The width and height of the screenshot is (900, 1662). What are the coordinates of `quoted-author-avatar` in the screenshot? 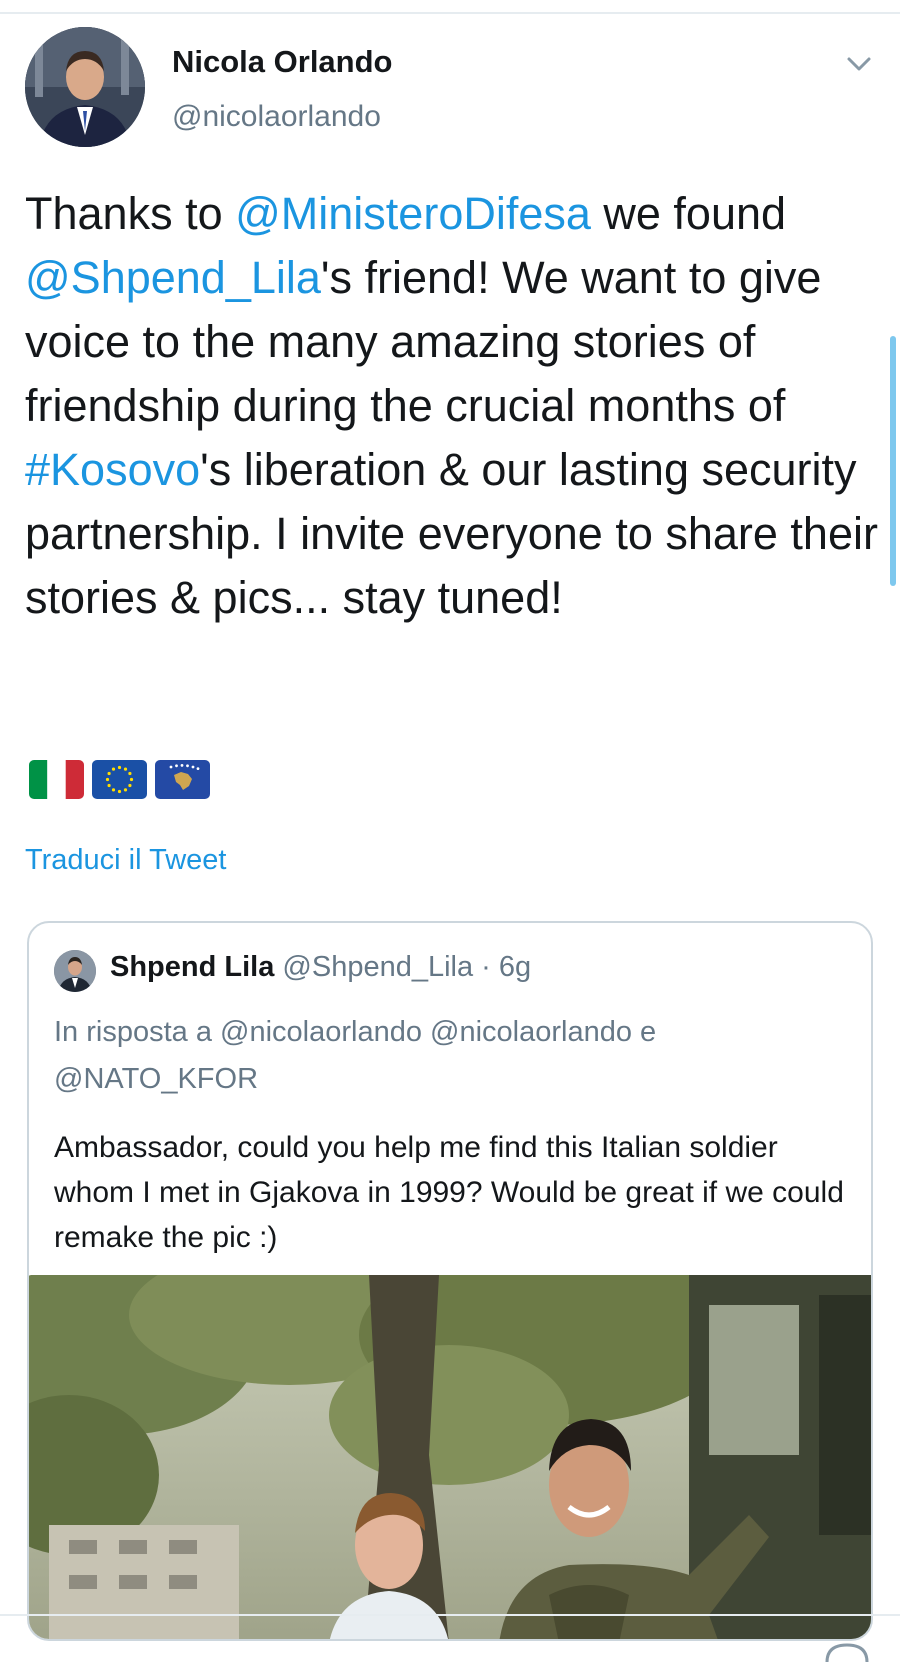 It's located at (75, 971).